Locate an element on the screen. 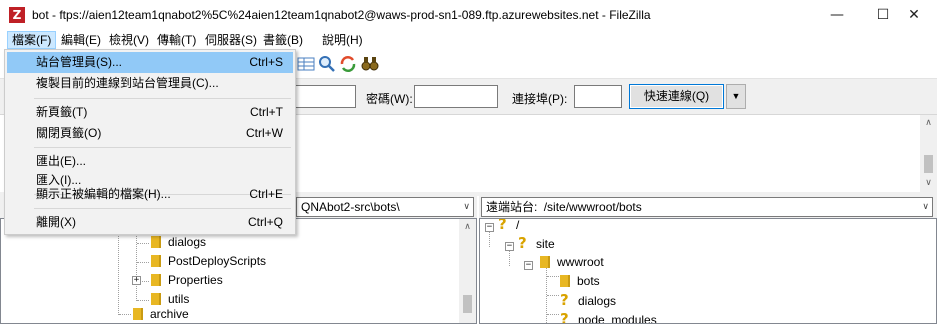 The width and height of the screenshot is (937, 324). menu-bookmarks: 書籤(B) is located at coordinates (283, 40).